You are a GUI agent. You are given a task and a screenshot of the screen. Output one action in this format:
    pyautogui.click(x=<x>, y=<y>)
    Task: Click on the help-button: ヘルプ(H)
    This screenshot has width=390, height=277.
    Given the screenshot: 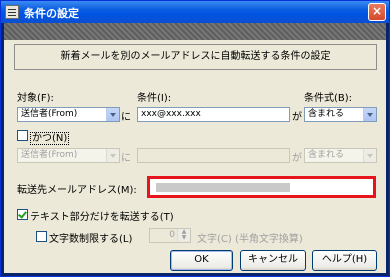 What is the action you would take?
    pyautogui.click(x=344, y=260)
    